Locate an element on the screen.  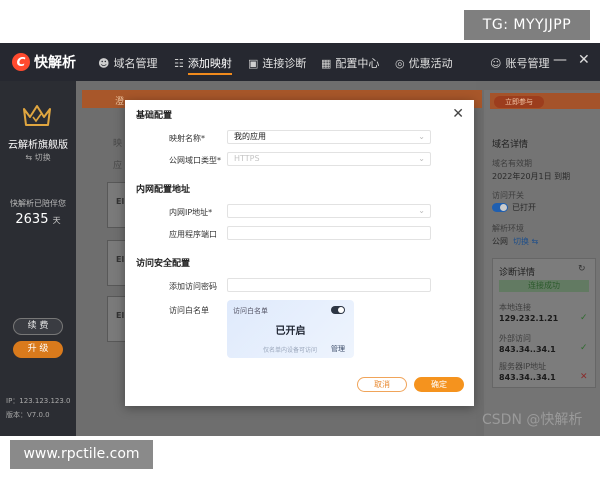
external-access-label: 外部访问 is located at coordinates (515, 338).